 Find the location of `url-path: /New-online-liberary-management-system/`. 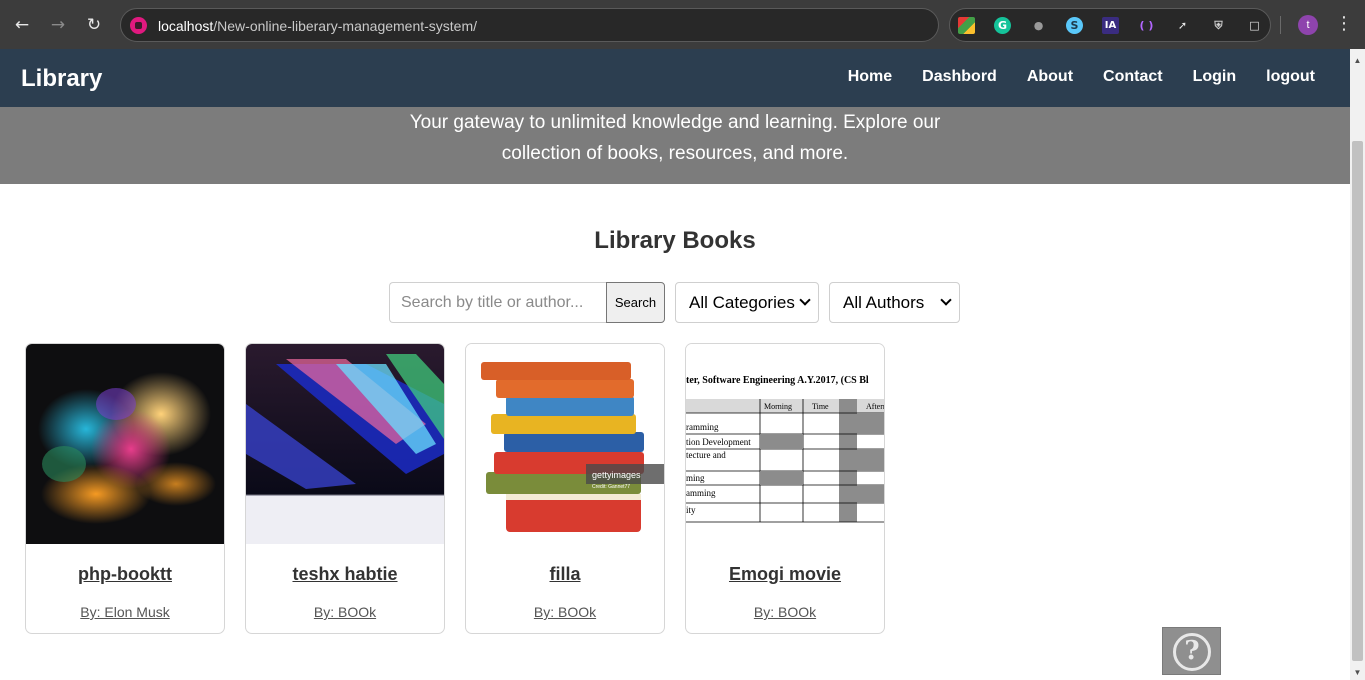

url-path: /New-online-liberary-management-system/ is located at coordinates (345, 26).